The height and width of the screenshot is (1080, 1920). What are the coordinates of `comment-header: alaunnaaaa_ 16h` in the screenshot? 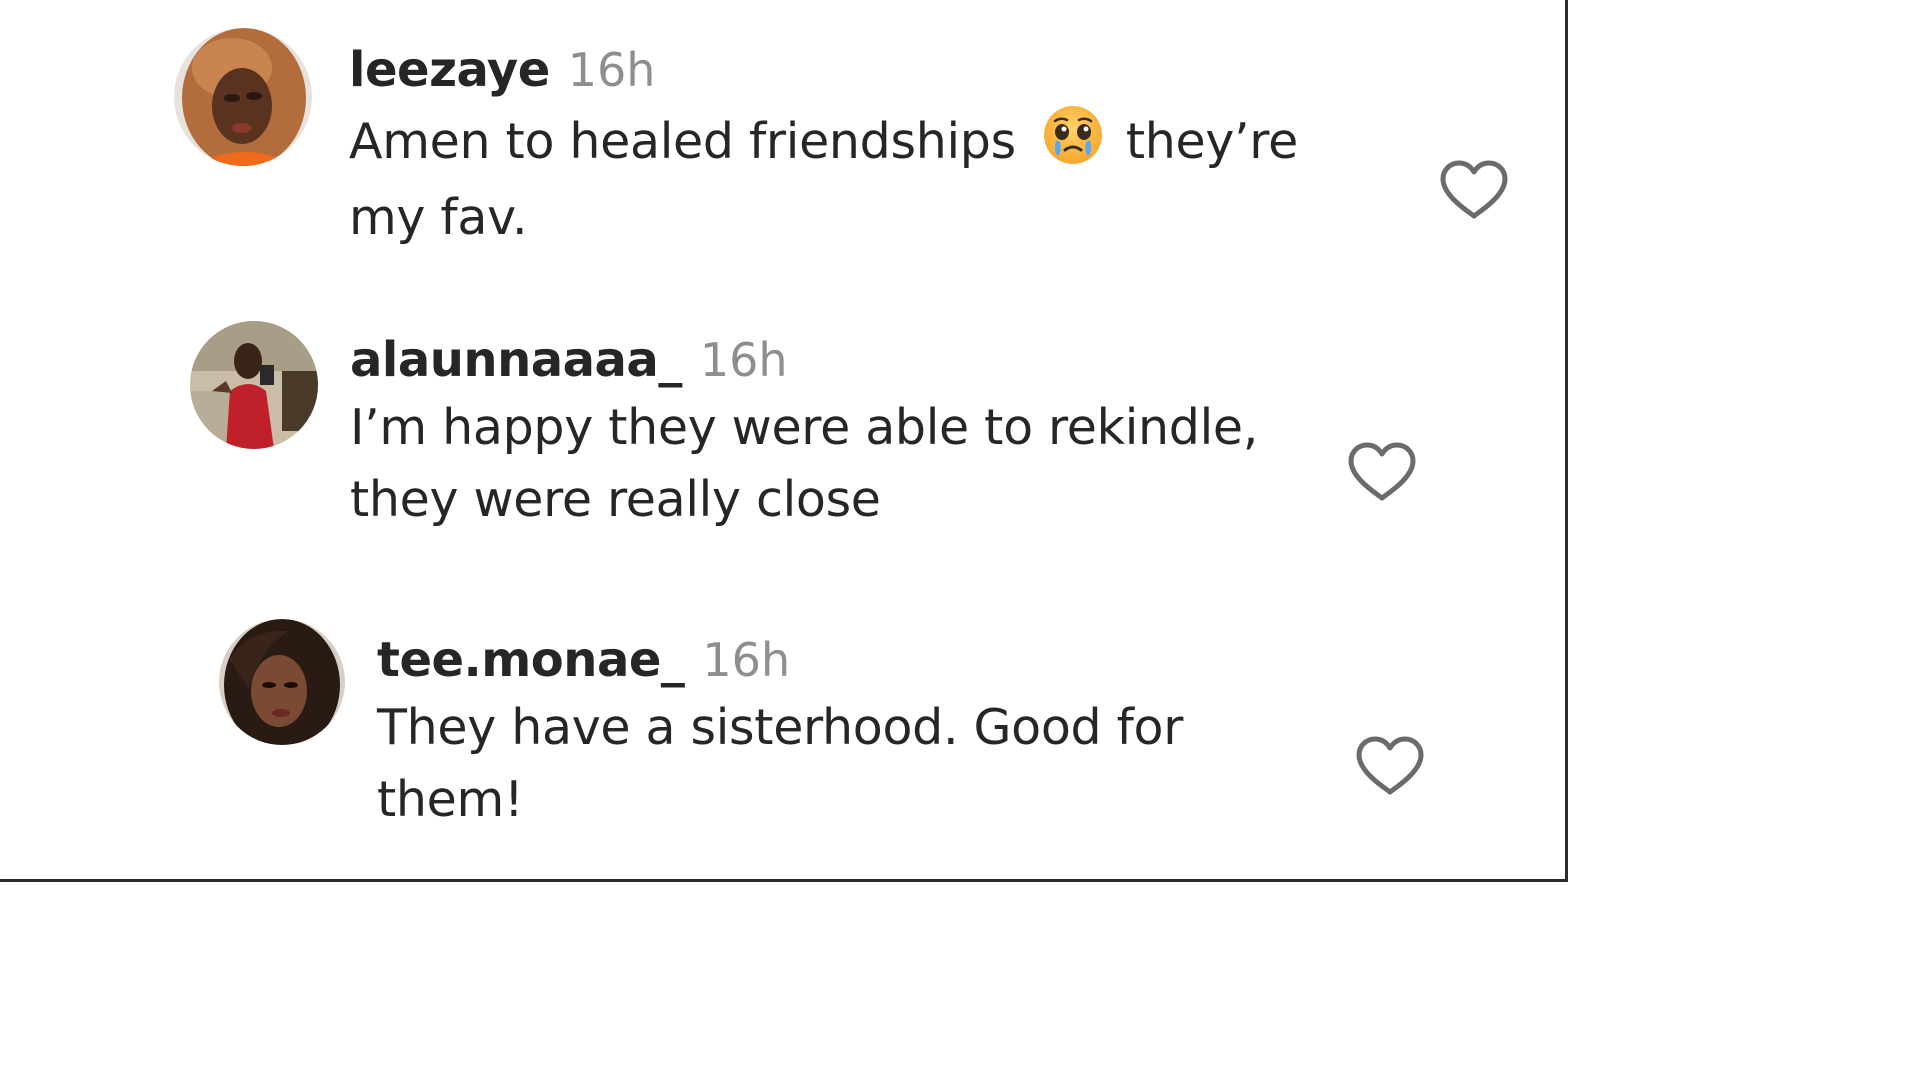 It's located at (850, 360).